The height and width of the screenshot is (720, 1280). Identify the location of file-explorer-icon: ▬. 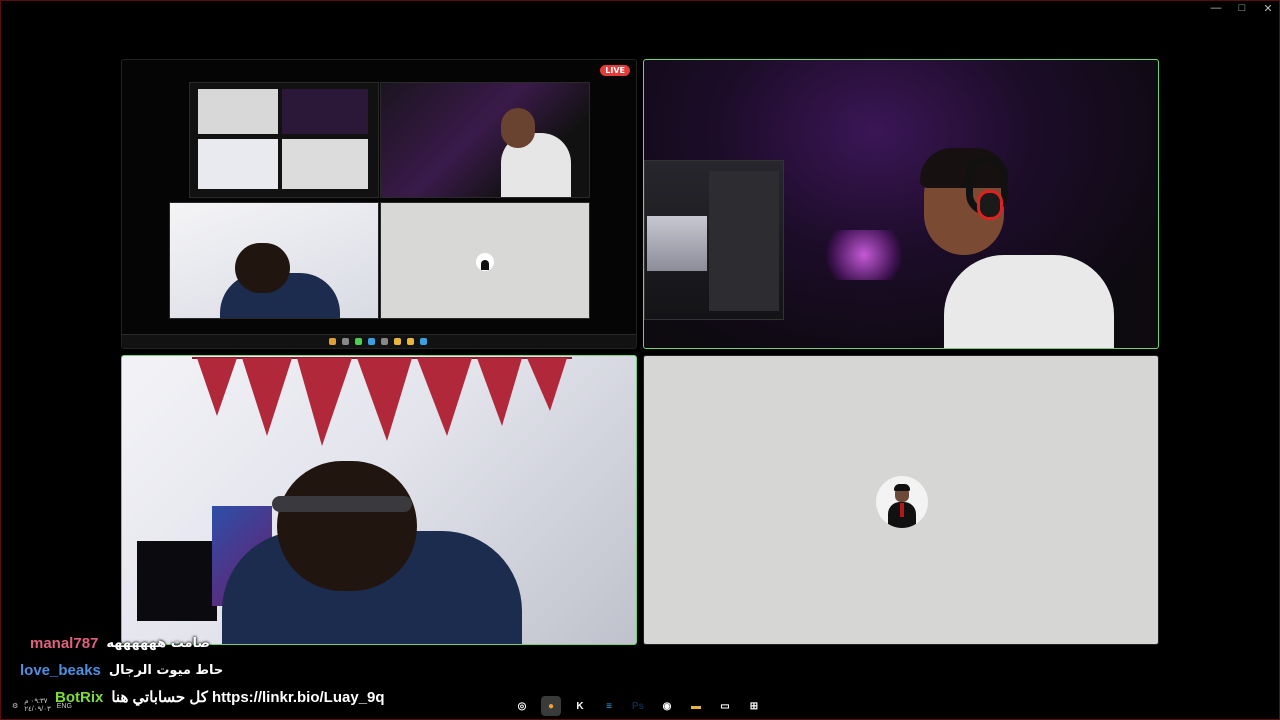
(696, 706).